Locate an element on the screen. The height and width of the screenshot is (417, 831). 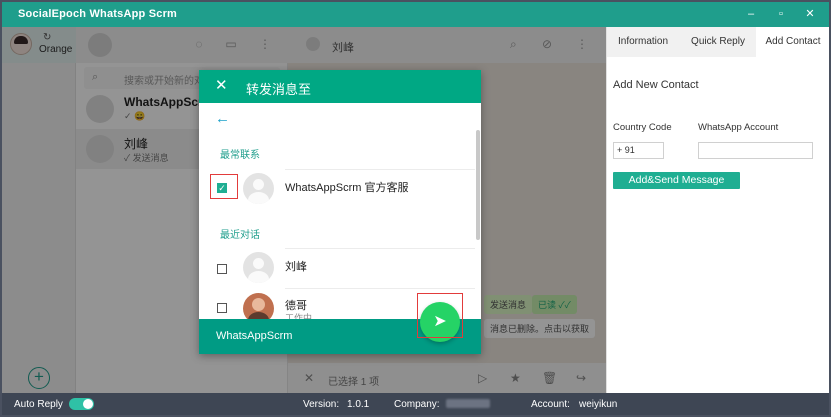
scrollbar is located at coordinates (478, 185).